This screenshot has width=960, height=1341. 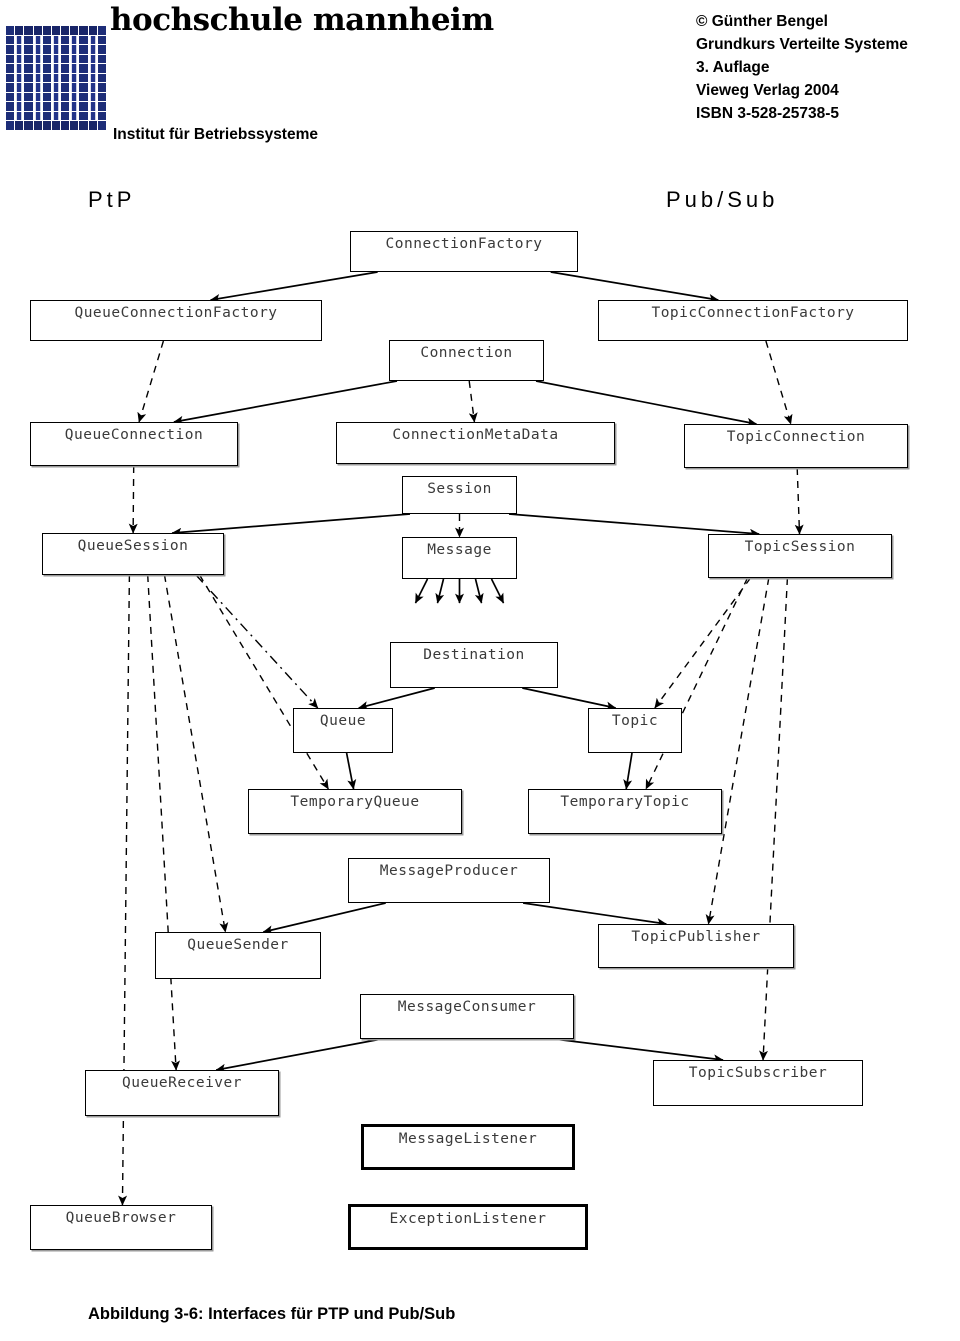 What do you see at coordinates (696, 937) in the screenshot?
I see `node-label: TopicPublisher` at bounding box center [696, 937].